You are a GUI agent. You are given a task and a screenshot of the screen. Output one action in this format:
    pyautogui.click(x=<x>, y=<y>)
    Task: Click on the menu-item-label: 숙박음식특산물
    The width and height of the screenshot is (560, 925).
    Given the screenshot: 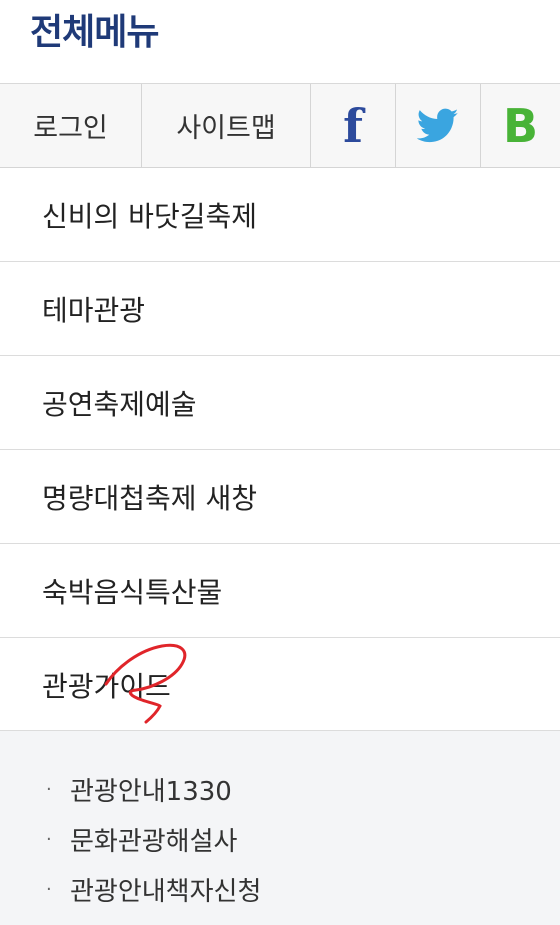 What is the action you would take?
    pyautogui.click(x=132, y=592)
    